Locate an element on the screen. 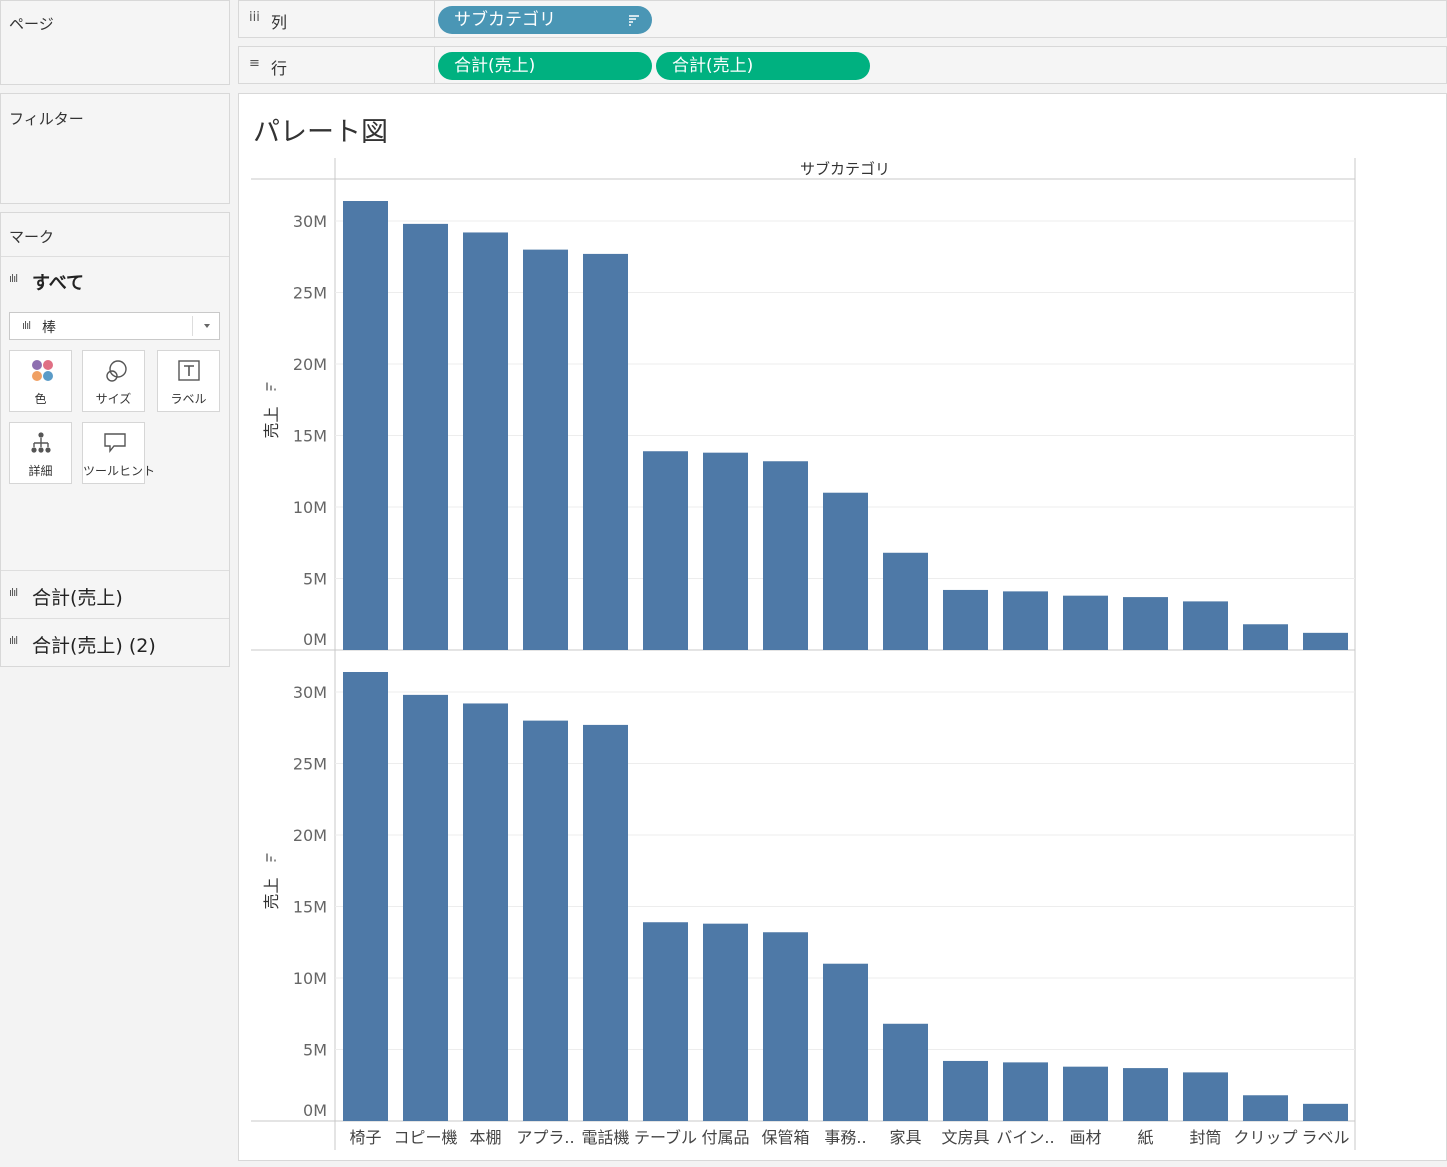  marks-card-label: 合計(売上) is located at coordinates (77, 598).